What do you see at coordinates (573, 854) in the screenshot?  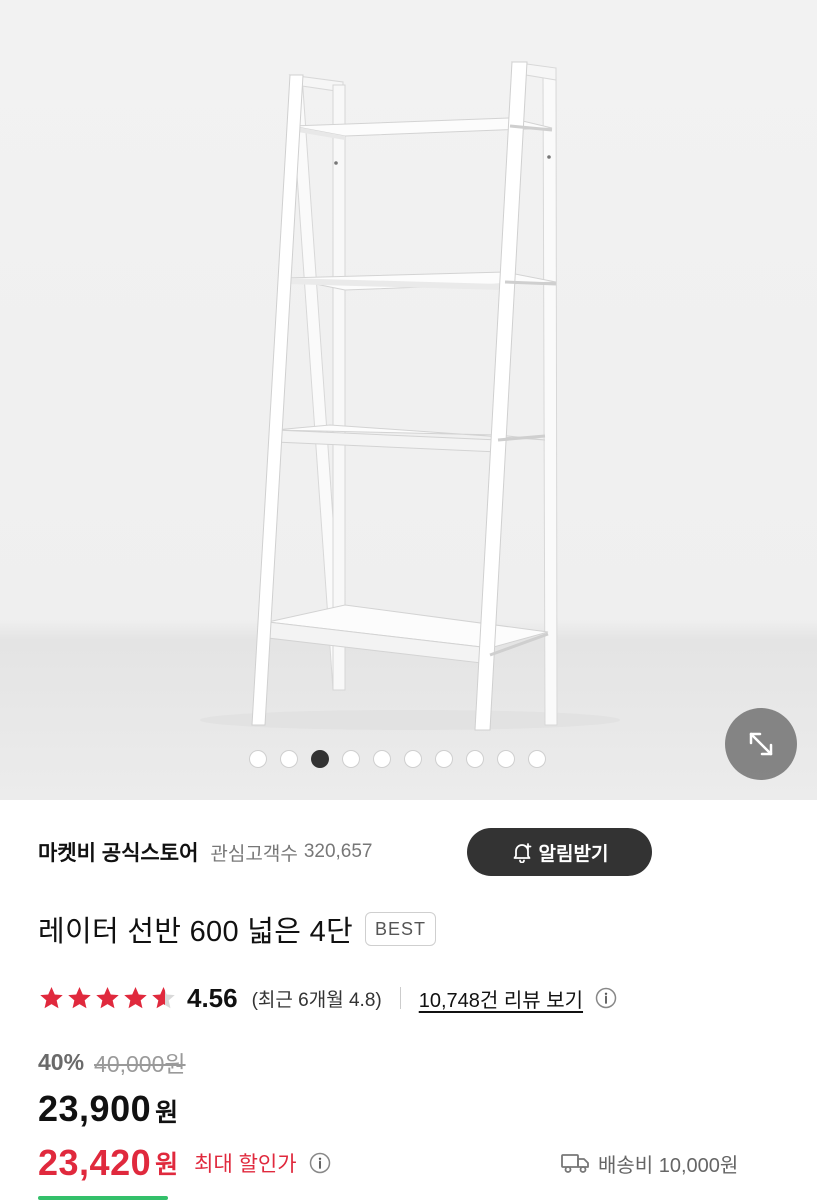 I see `alert-subscribe-label: 알림받기` at bounding box center [573, 854].